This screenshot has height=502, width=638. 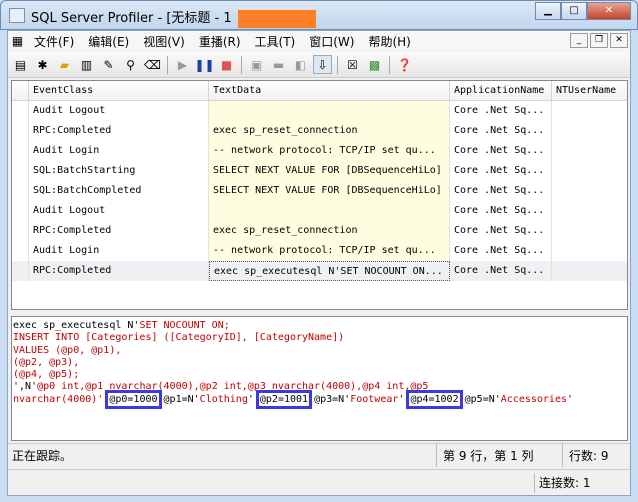 I want to click on properties-icon: ✎, so click(x=108, y=64).